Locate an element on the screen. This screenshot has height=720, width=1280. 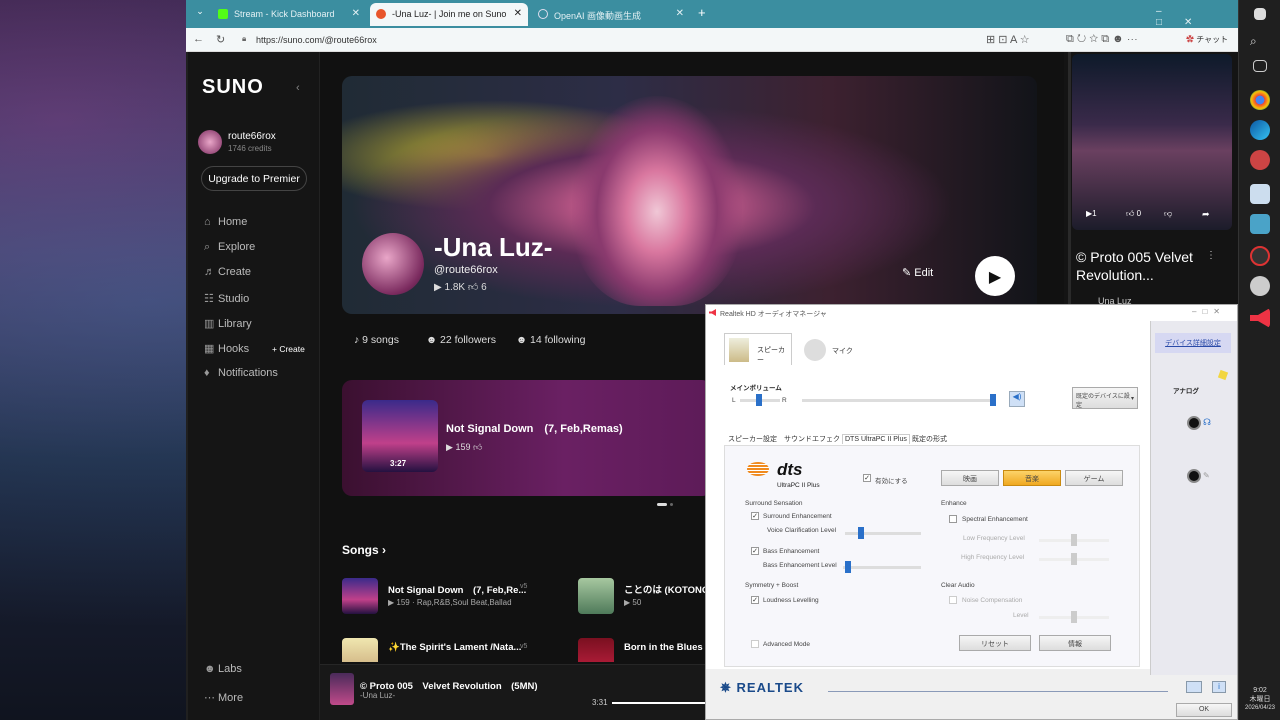
folder-icon is located at coordinates (1223, 375).